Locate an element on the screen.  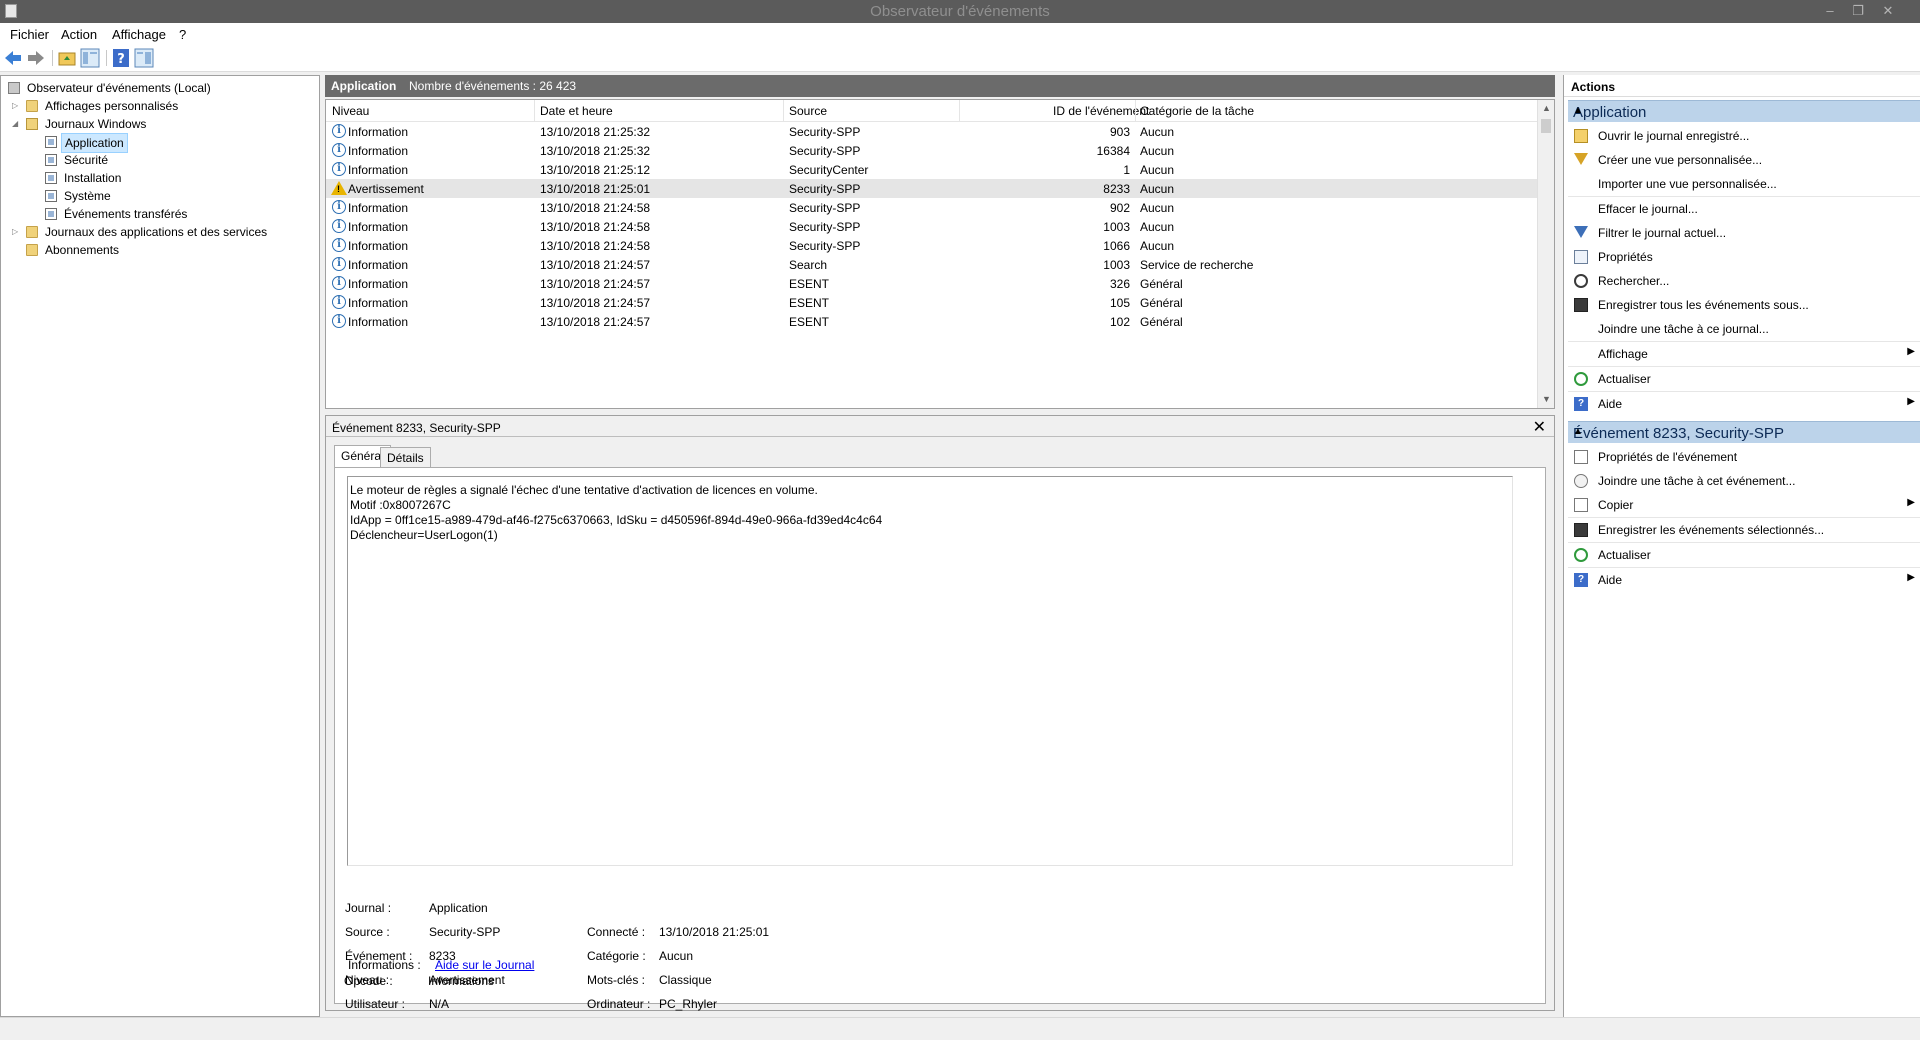
close-window-button: ✕ is located at coordinates (1888, 11).